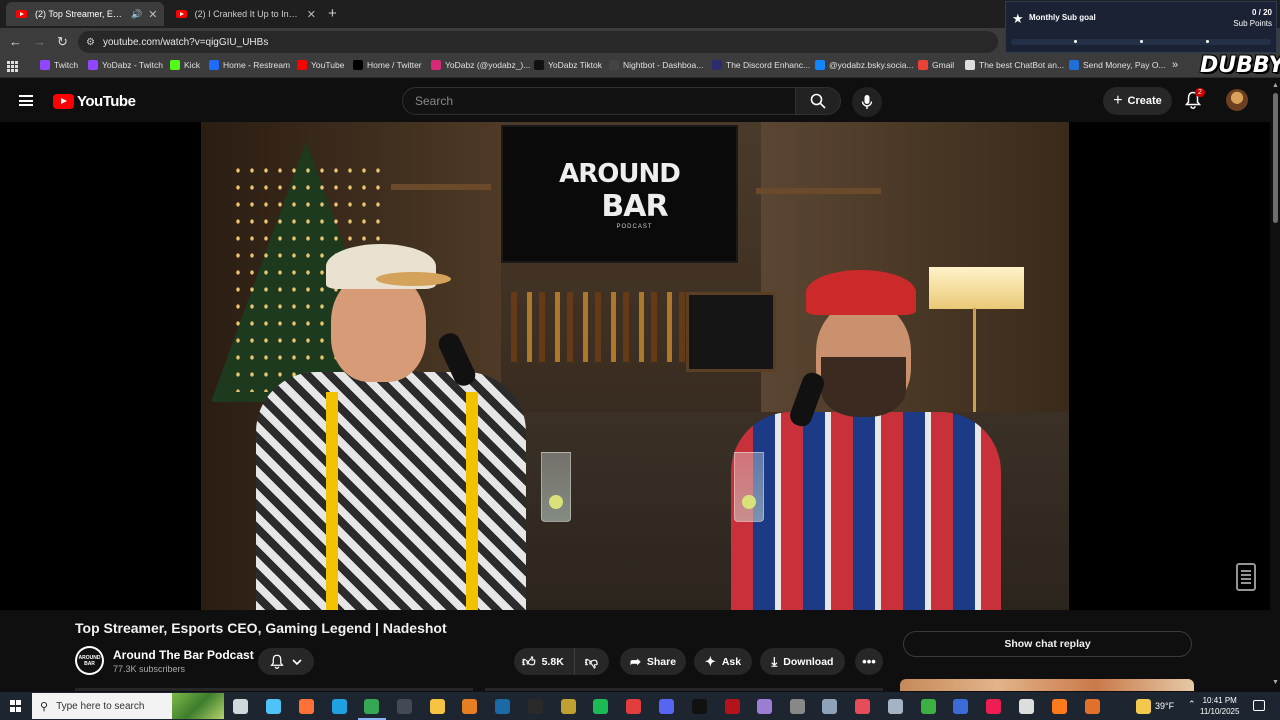 Image resolution: width=1280 pixels, height=720 pixels. I want to click on search-icon: ⚲, so click(44, 706).